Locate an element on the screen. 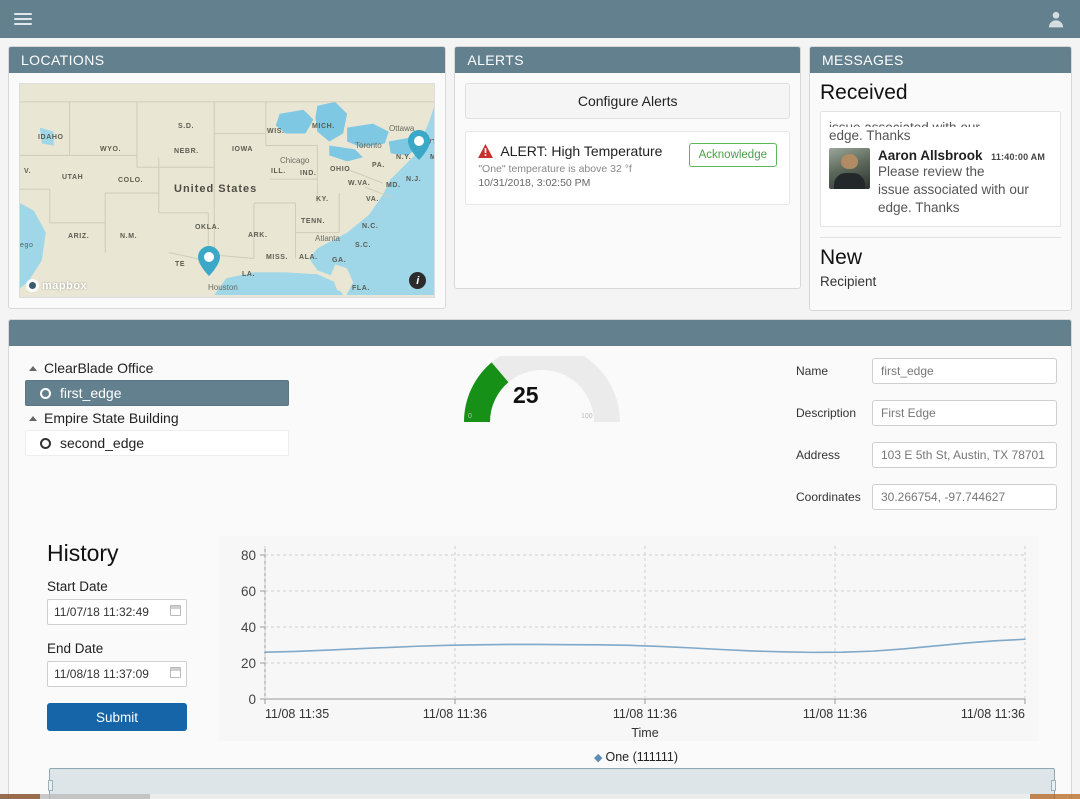 The width and height of the screenshot is (1080, 799). brush-handle-left is located at coordinates (50, 785).